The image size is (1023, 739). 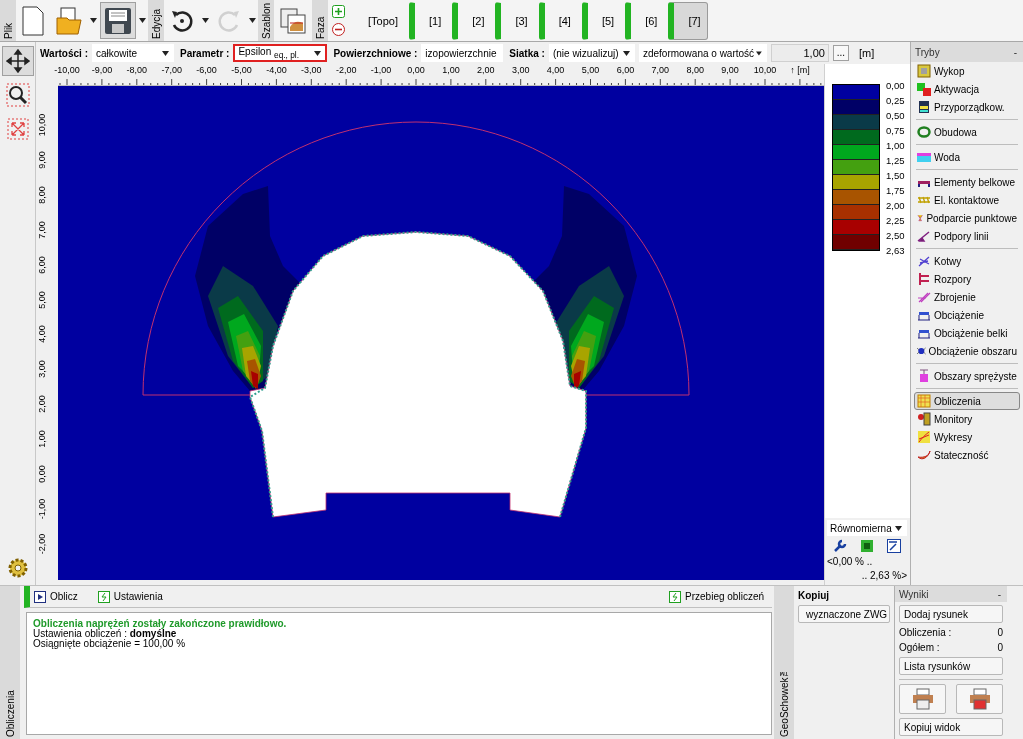 I want to click on option-select: izopowierzchnie, so click(x=462, y=53).